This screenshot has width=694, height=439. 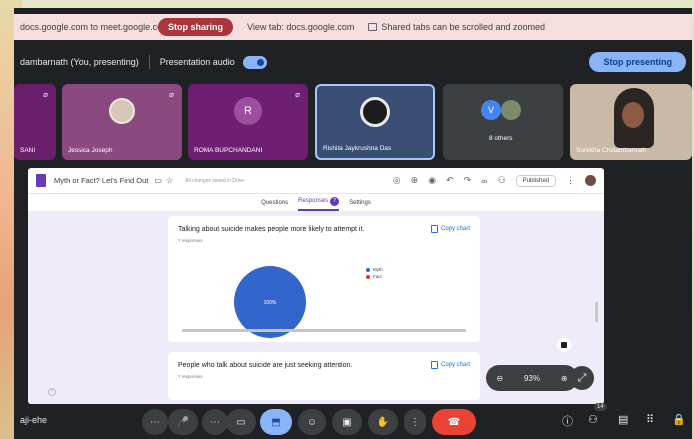 I want to click on account-avatar, so click(x=590, y=180).